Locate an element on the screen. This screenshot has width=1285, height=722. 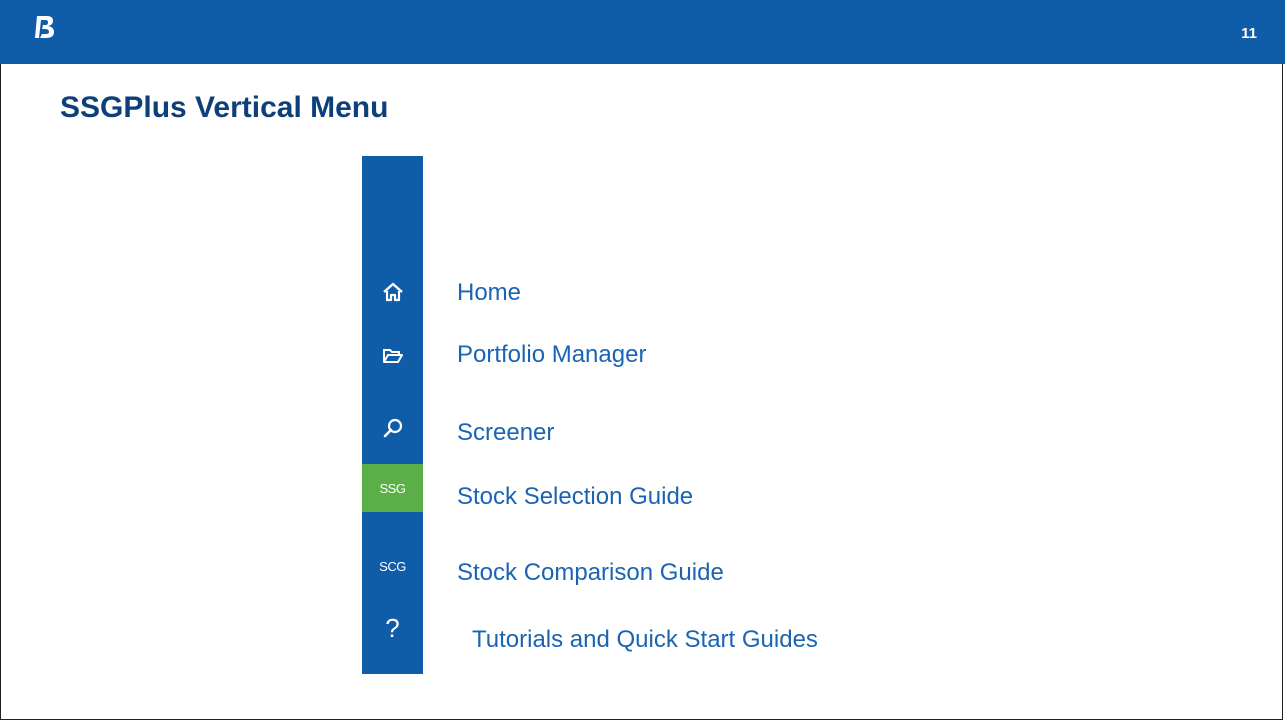
folder-open-icon is located at coordinates (392, 356).